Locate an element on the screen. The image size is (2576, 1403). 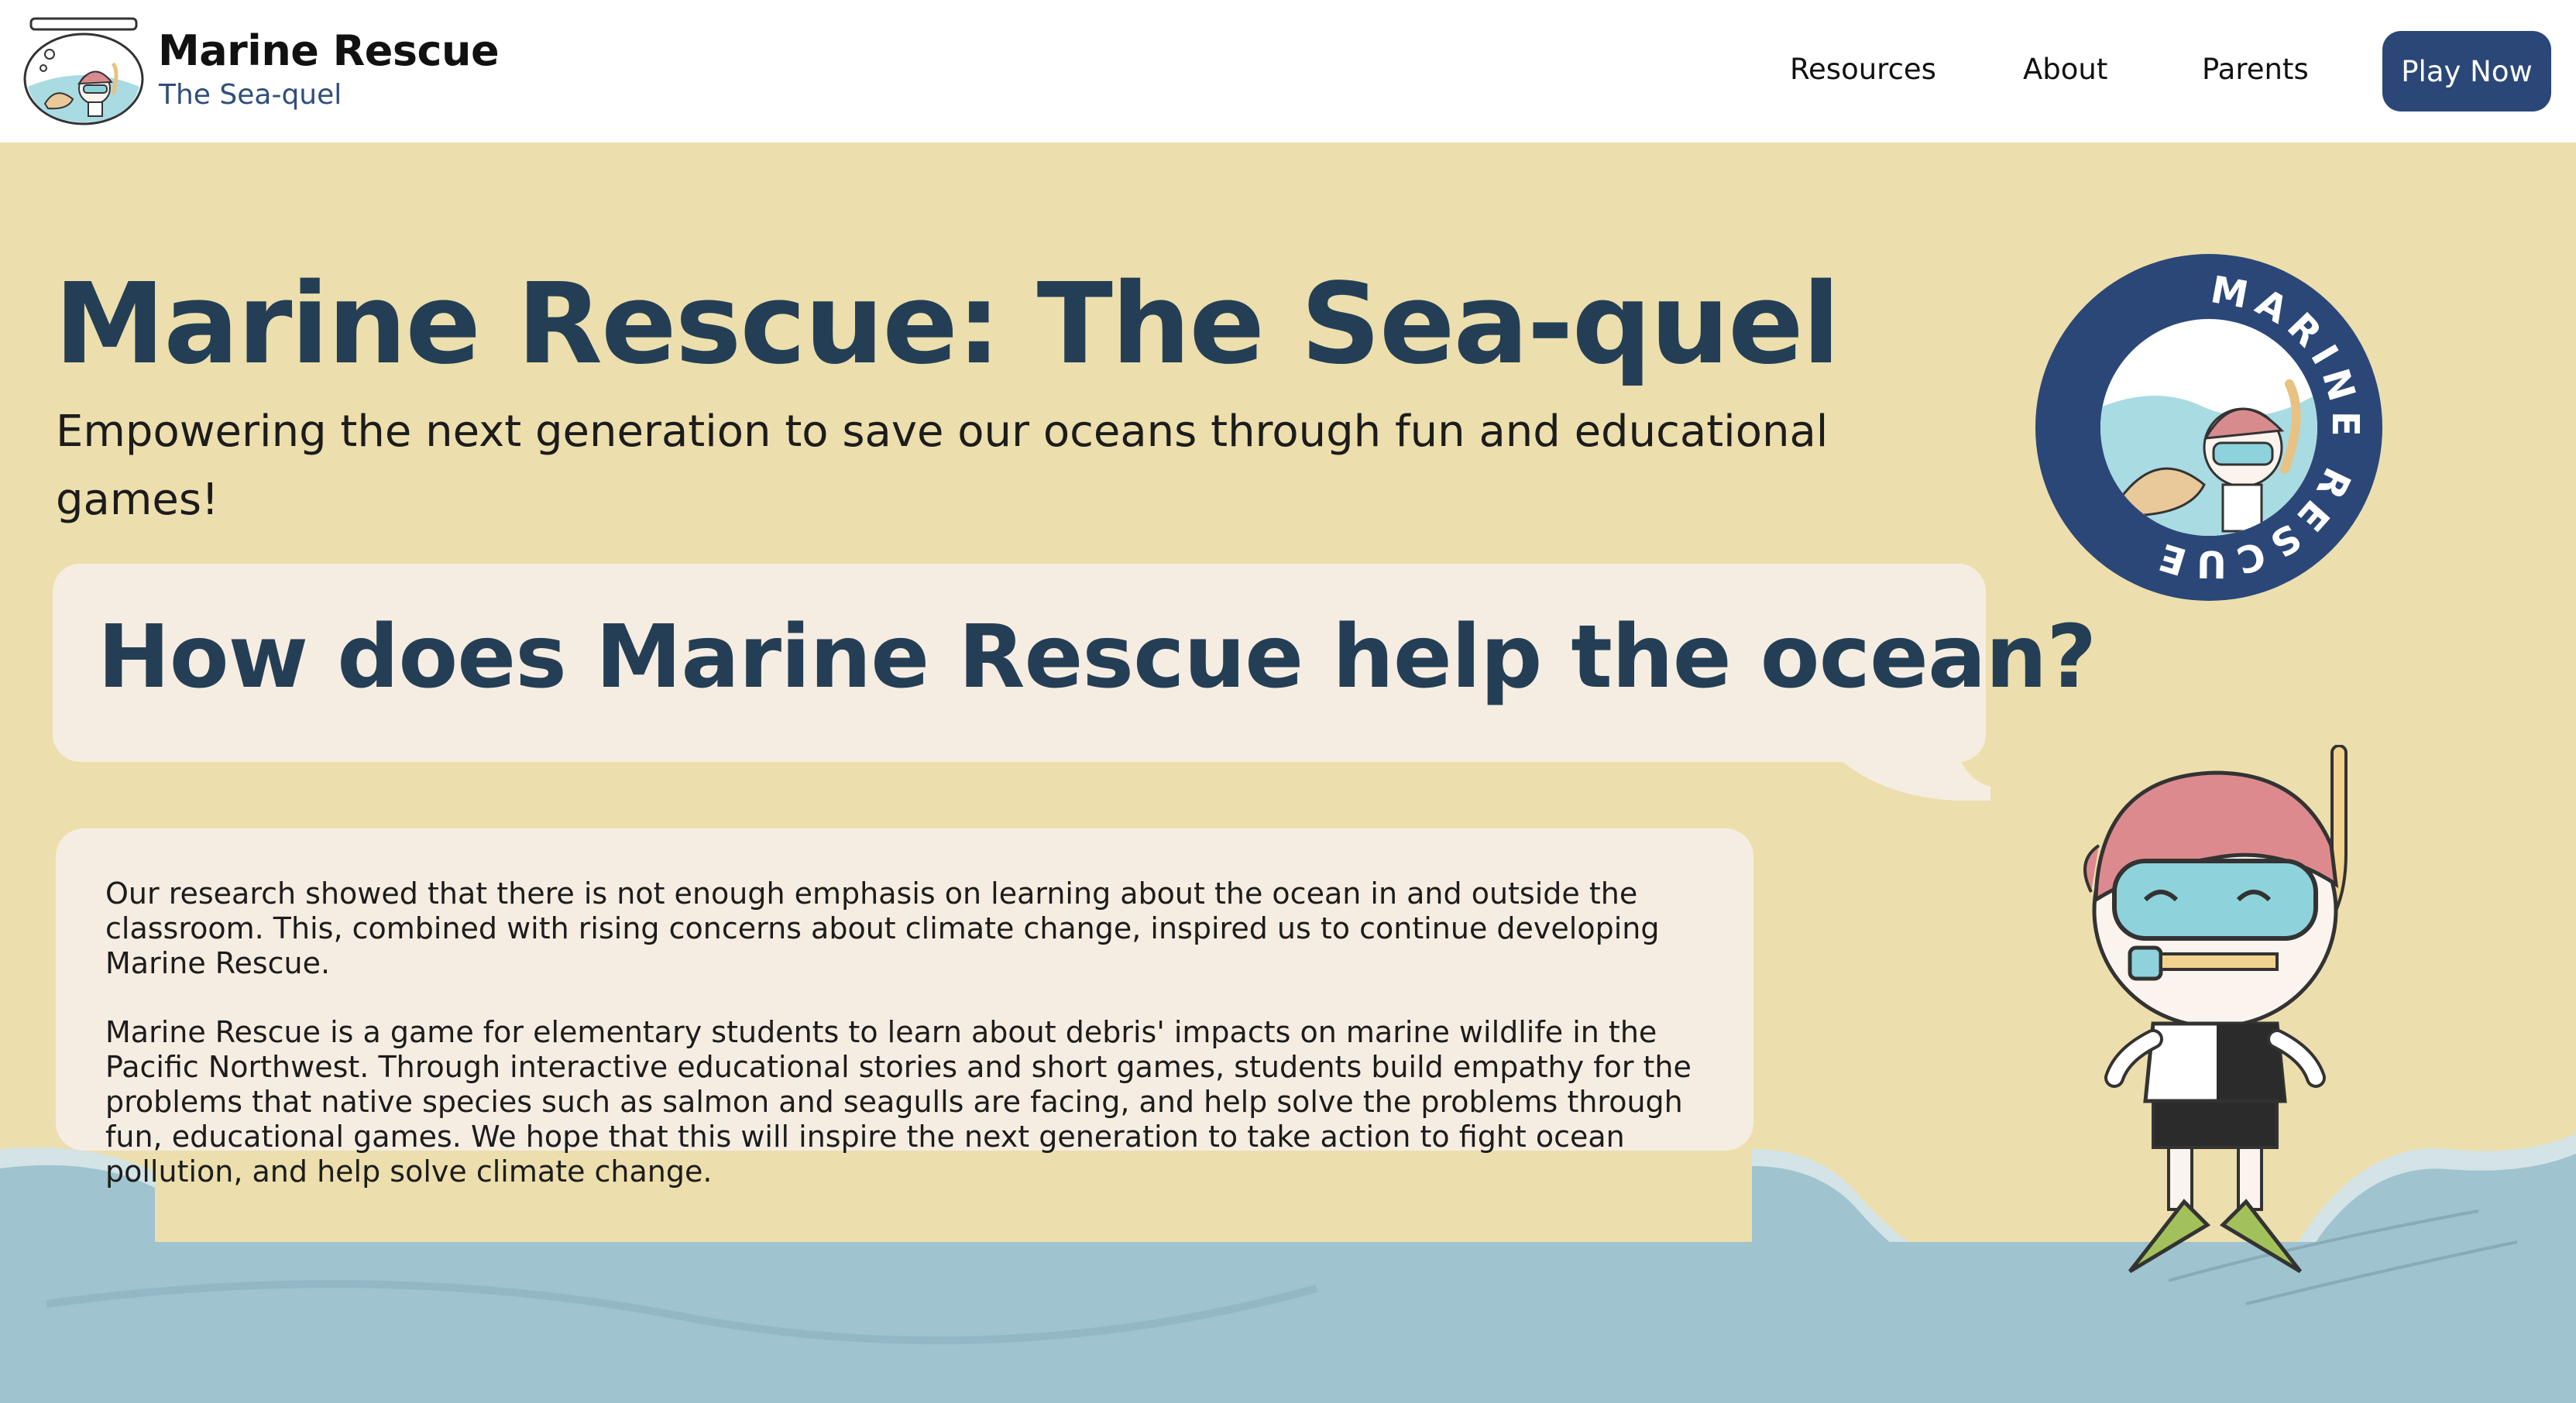
speech-bubble-tail is located at coordinates (1913, 779).